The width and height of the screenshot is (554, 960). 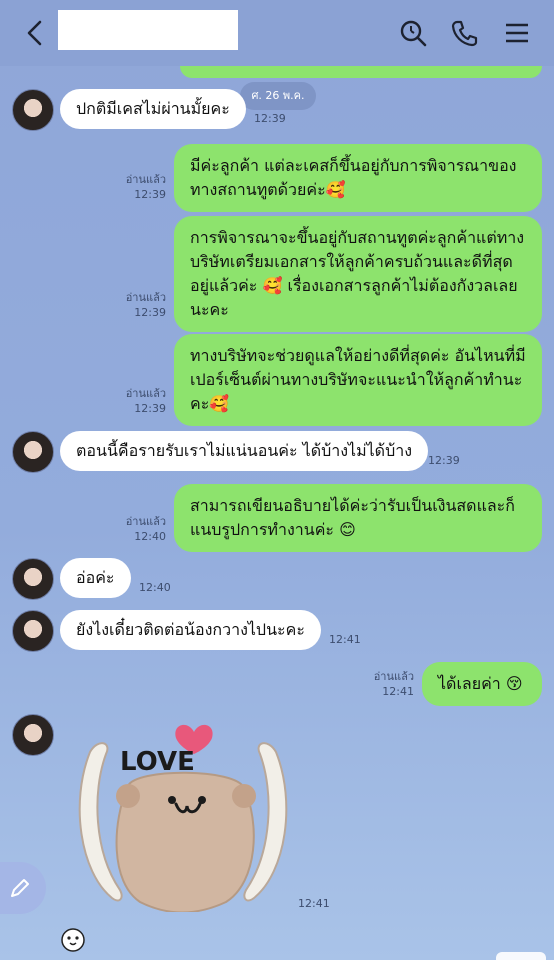 What do you see at coordinates (190, 630) in the screenshot?
I see `incoming-message-bubble: ยังไงเดี๋ยวติดต่อน้องกวางไปนะคะ` at bounding box center [190, 630].